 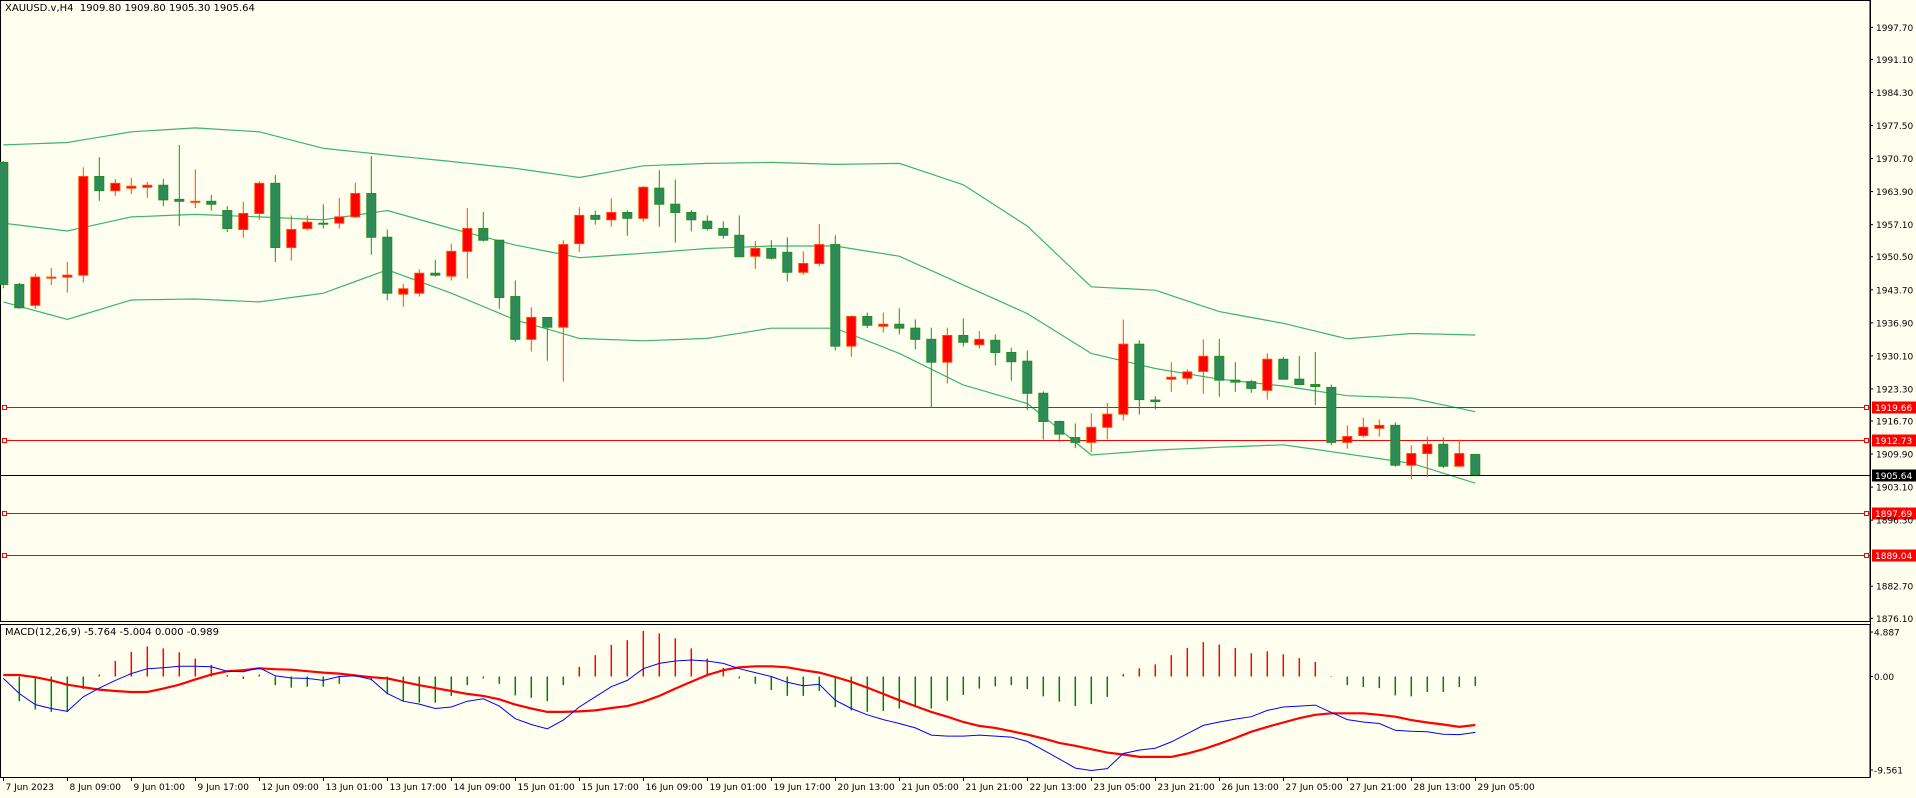 What do you see at coordinates (994, 788) in the screenshot?
I see `time-tick-label: 21 Jun 21:00` at bounding box center [994, 788].